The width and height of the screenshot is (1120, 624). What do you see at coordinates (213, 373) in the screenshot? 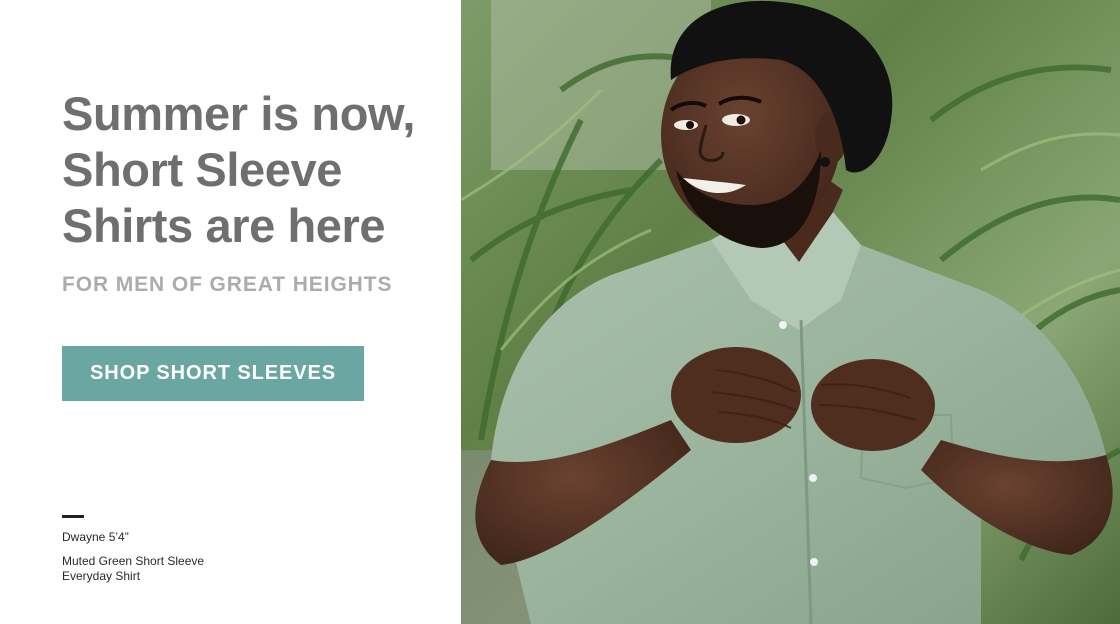
I see `shop-short-sleeves-button: SHOP SHORT SLEEVES` at bounding box center [213, 373].